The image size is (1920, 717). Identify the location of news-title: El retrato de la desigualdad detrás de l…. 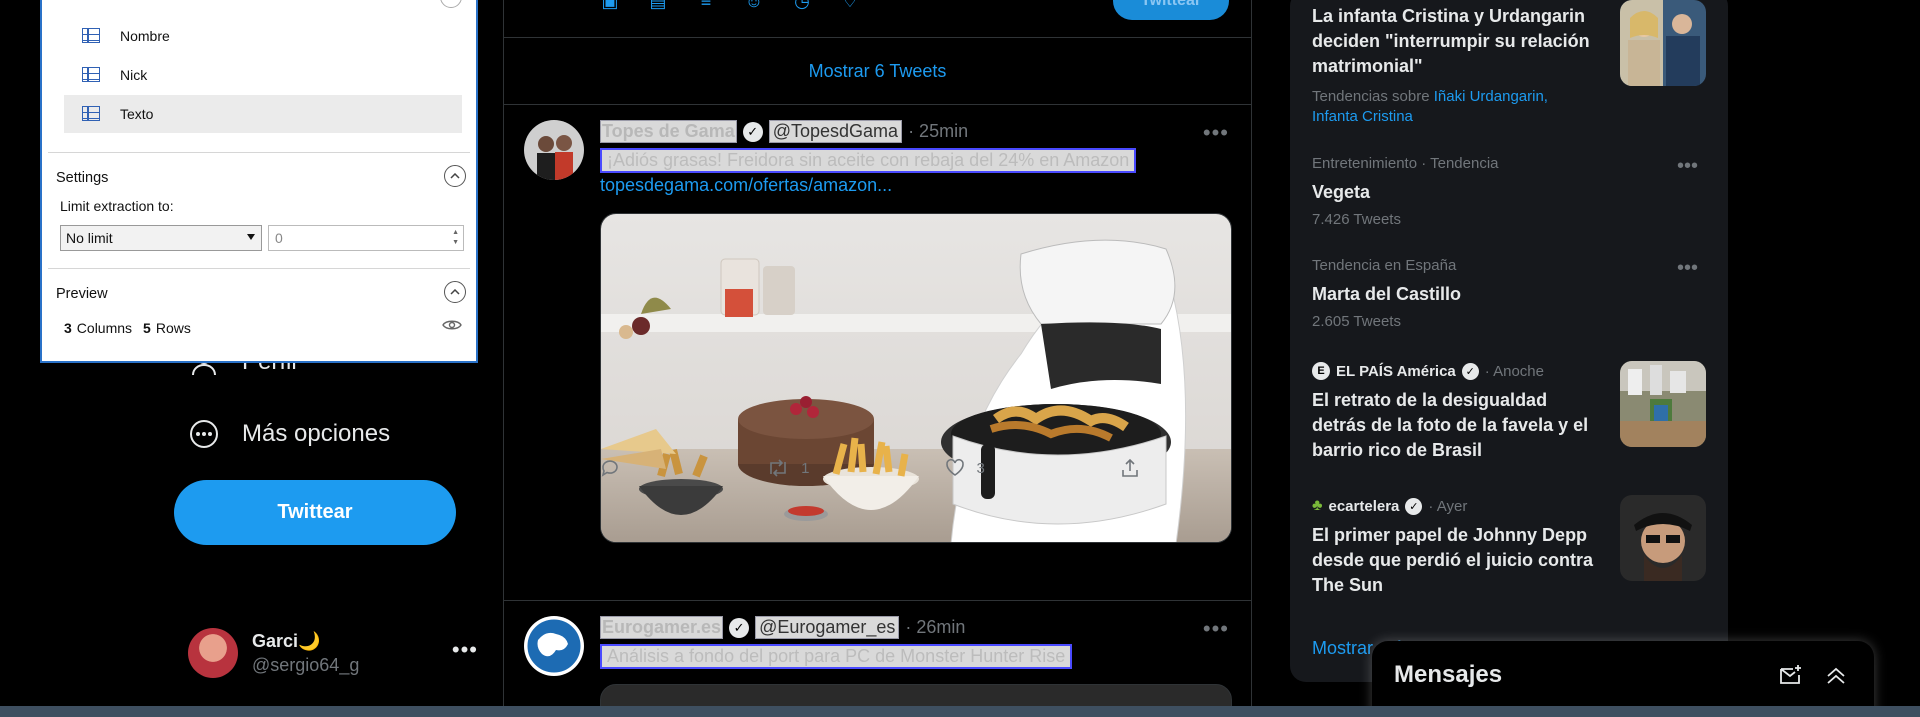
(1450, 425).